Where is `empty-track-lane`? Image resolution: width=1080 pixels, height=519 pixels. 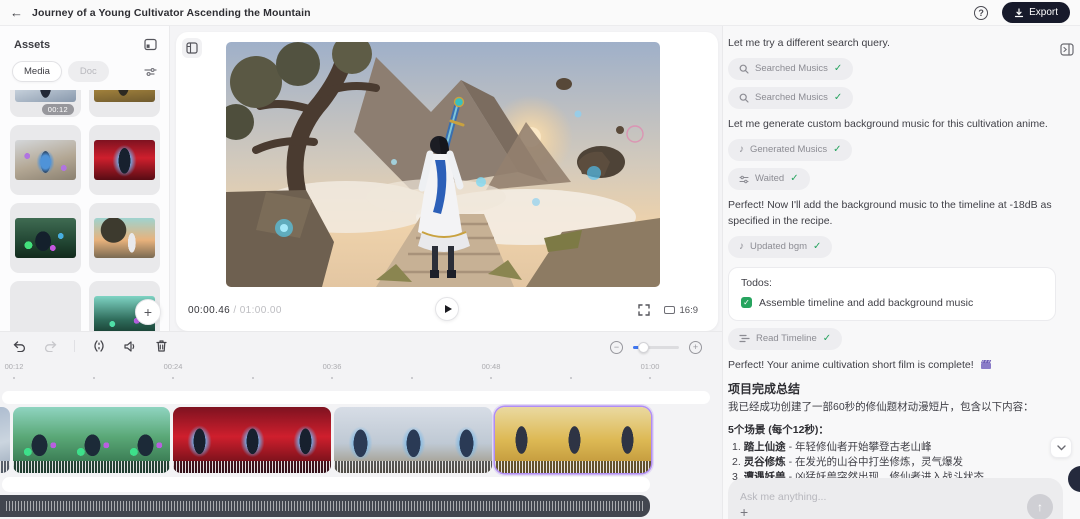
empty-track-lane is located at coordinates (356, 397).